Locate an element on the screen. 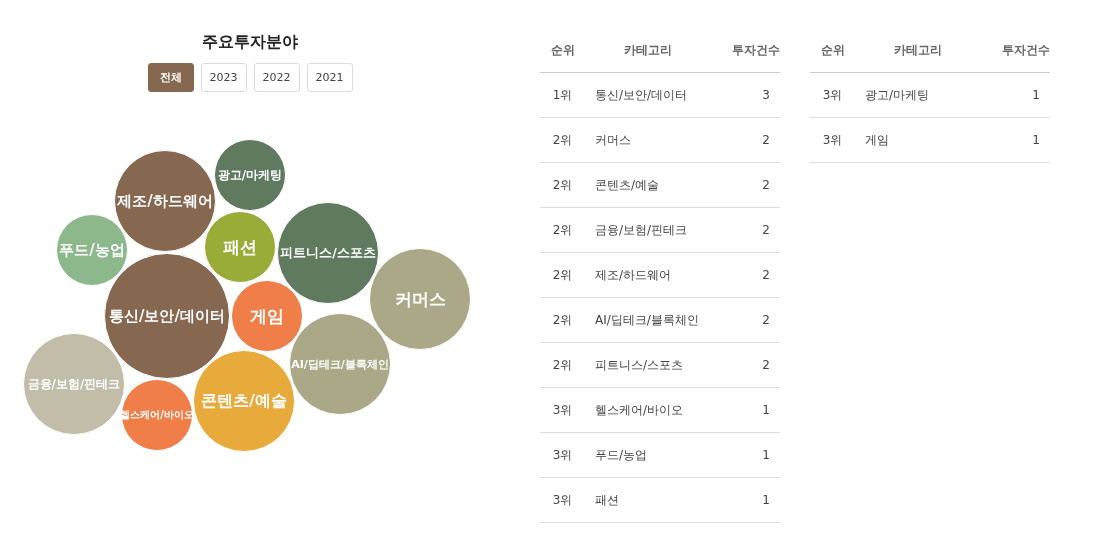 Image resolution: width=1094 pixels, height=540 pixels. table-cell: 금융/보험/핀테크 is located at coordinates (641, 229).